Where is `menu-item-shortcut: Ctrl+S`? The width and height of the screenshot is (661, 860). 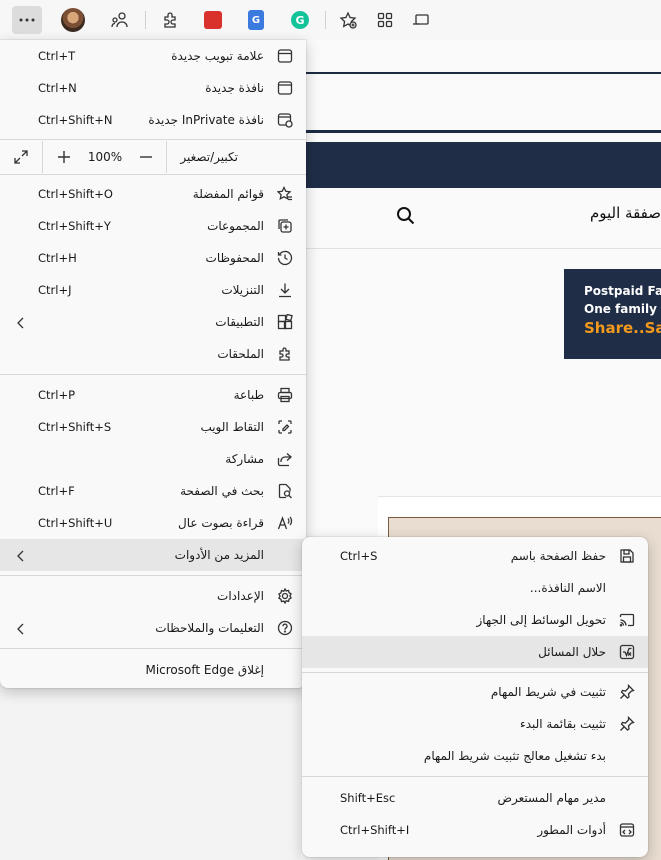 menu-item-shortcut: Ctrl+S is located at coordinates (359, 556).